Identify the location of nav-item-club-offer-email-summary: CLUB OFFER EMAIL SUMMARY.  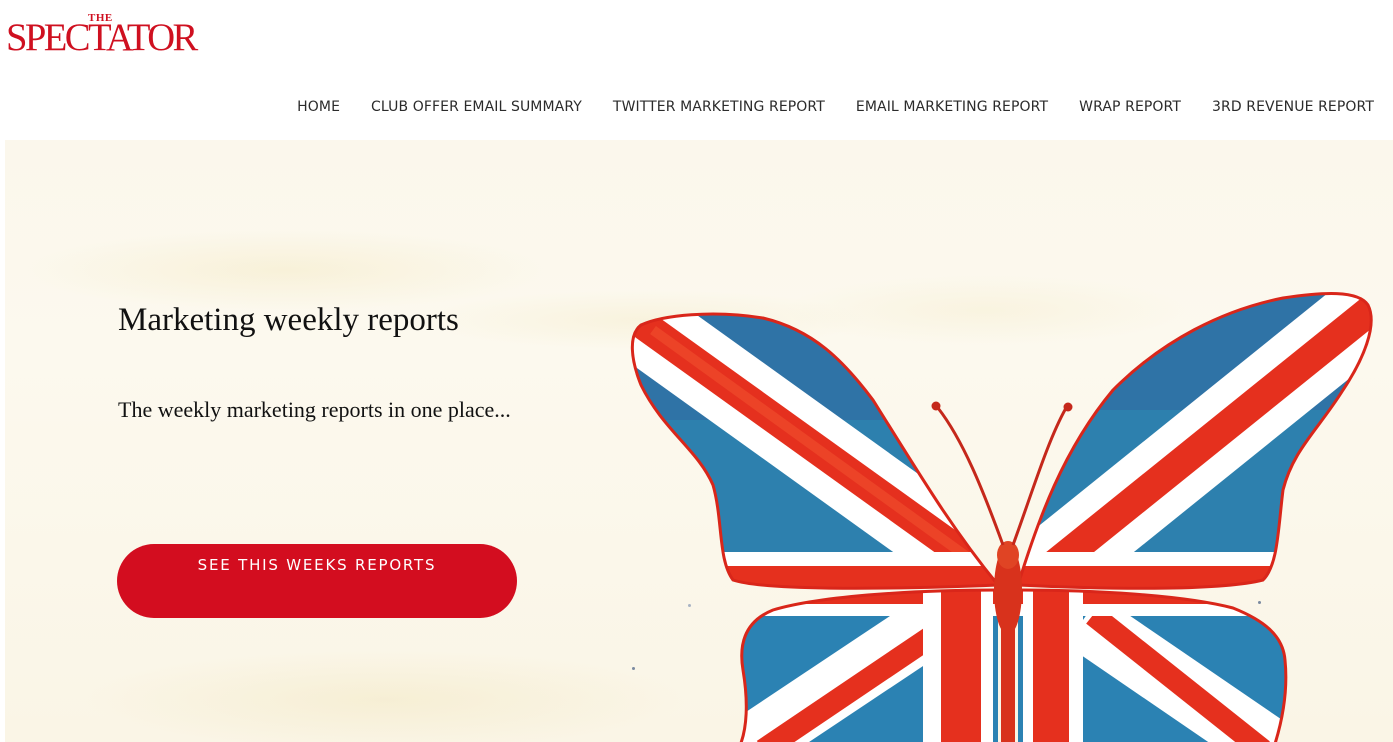
(476, 107).